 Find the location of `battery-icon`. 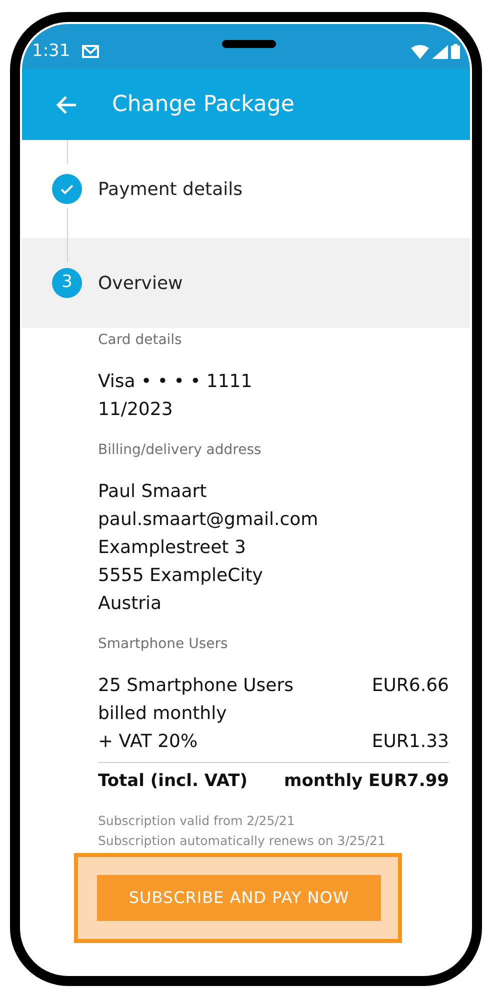

battery-icon is located at coordinates (455, 51).